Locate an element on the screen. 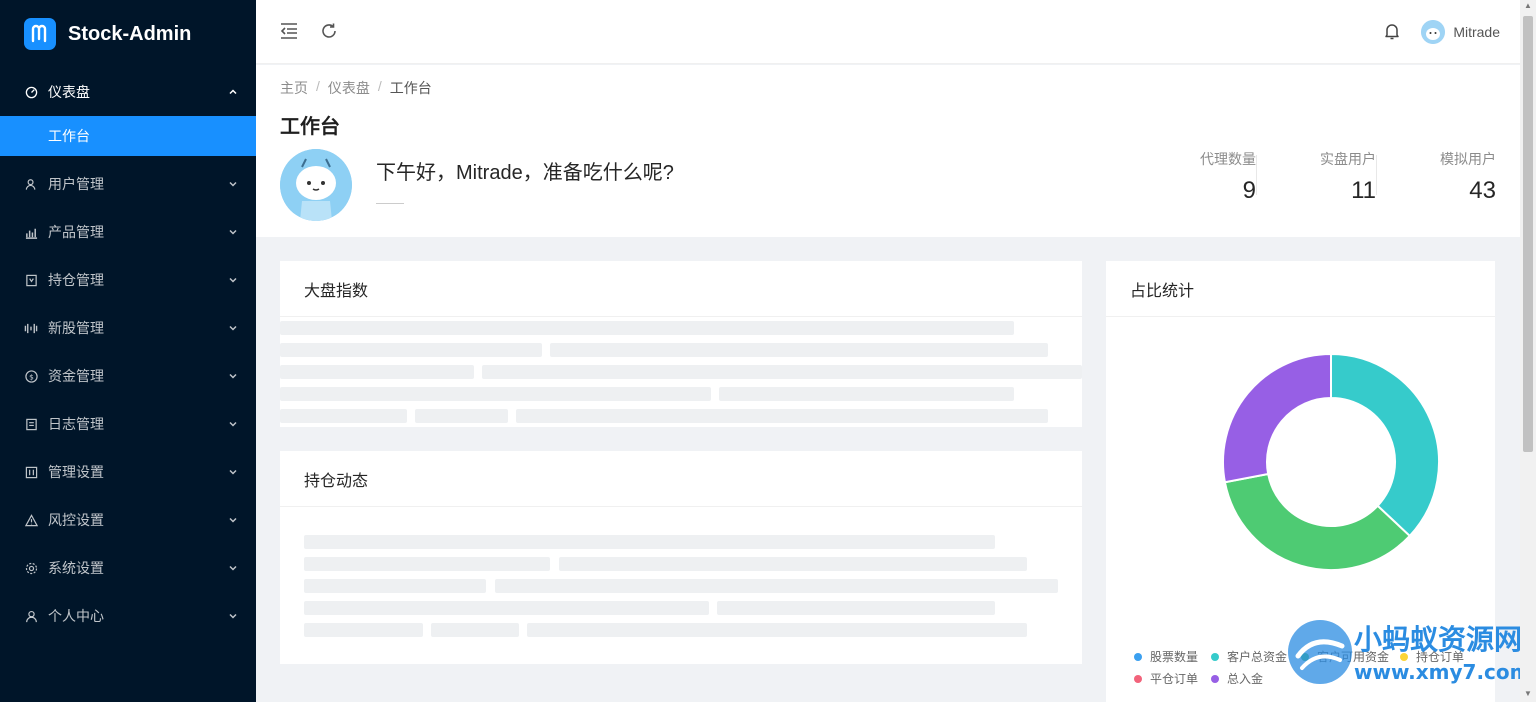 The image size is (1536, 702). sidebar-item-dashboard: 仪表盘 is located at coordinates (128, 92).